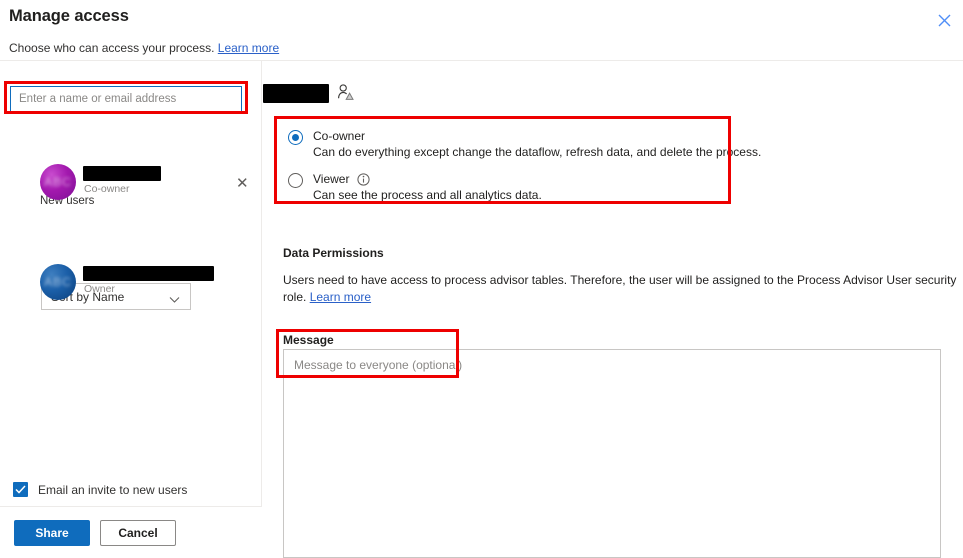 This screenshot has width=963, height=558. I want to click on data-permissions-learn-more-link: Learn more, so click(340, 297).